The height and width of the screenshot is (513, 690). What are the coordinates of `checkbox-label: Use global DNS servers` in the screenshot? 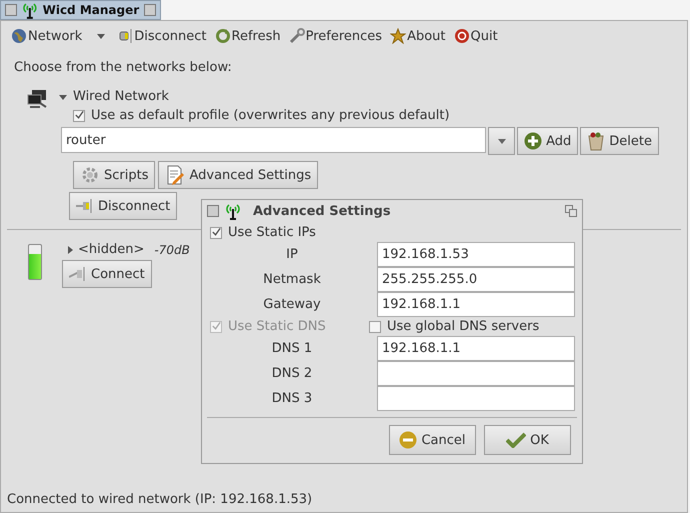 It's located at (463, 326).